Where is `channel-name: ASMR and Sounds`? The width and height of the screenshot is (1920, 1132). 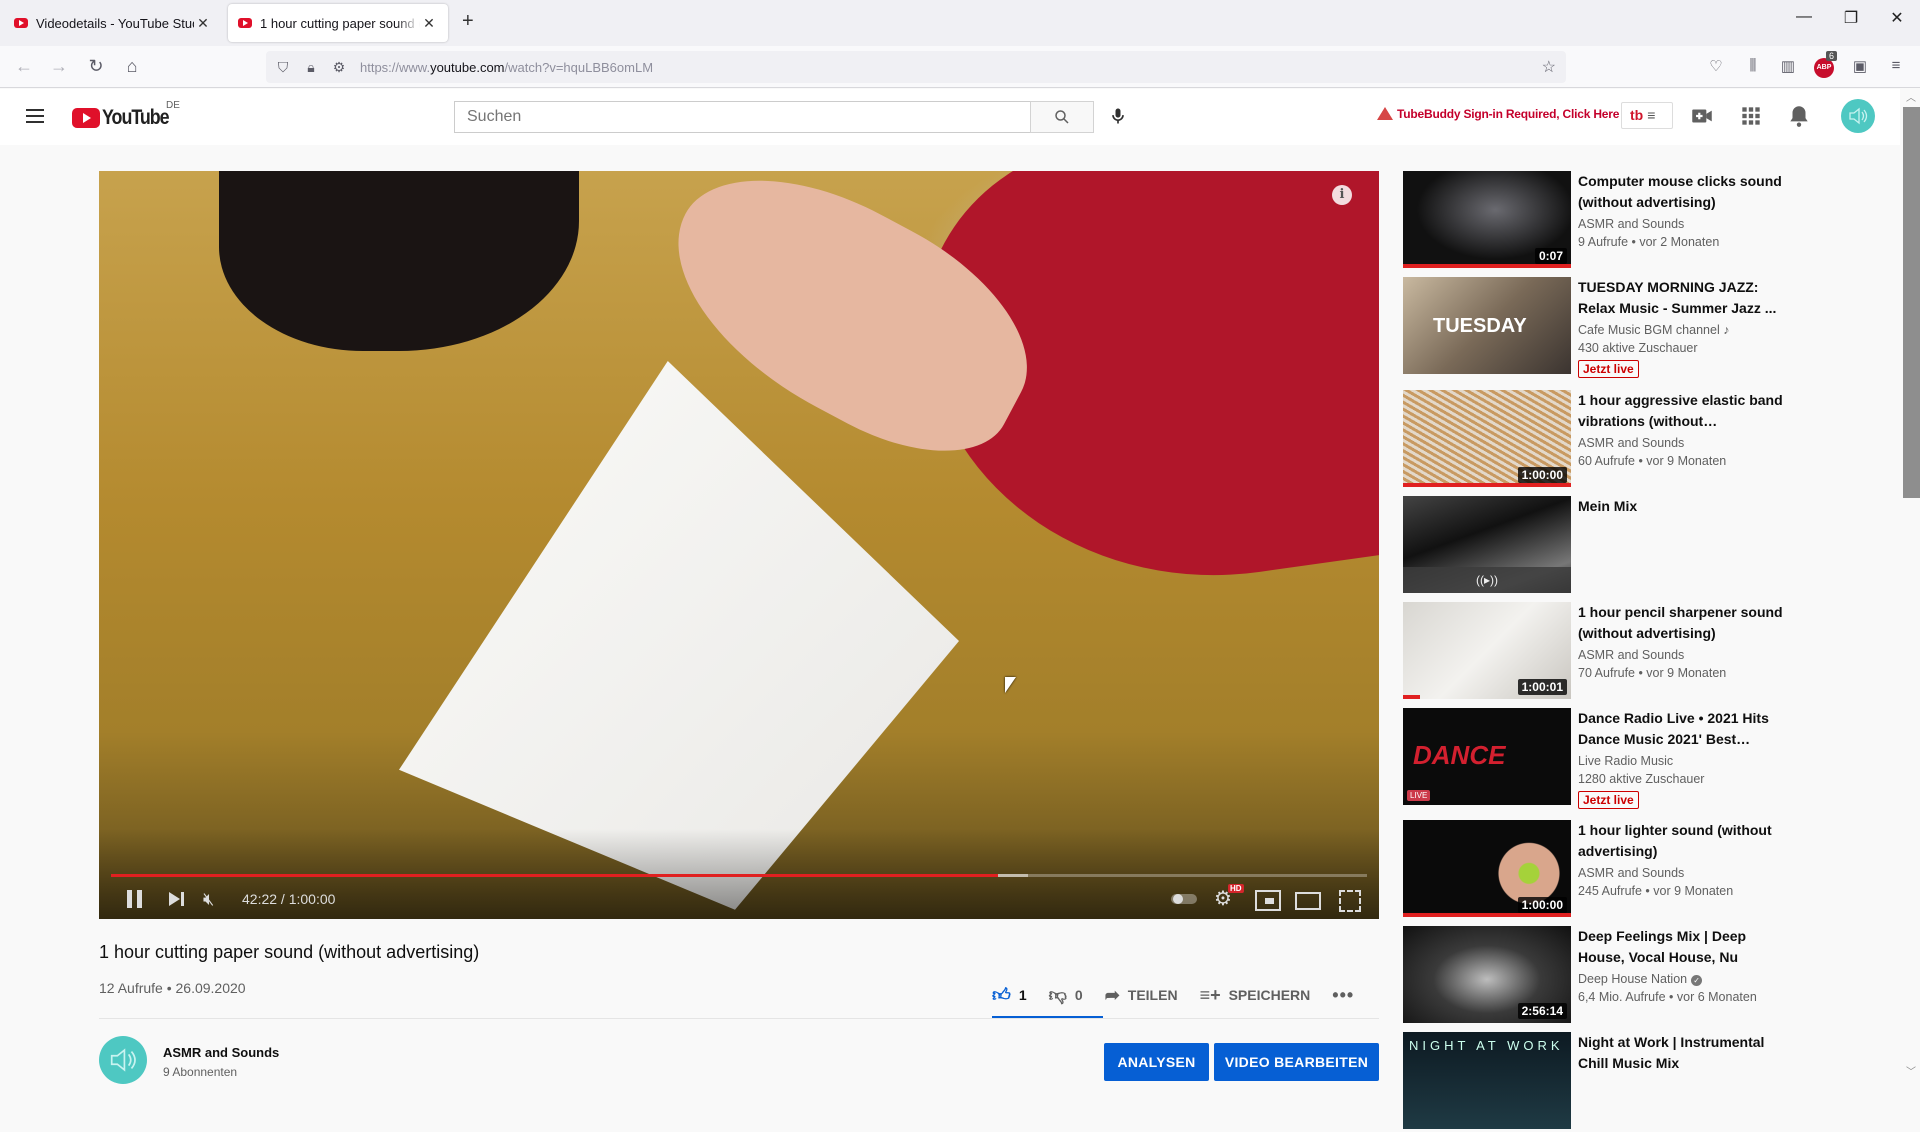 channel-name: ASMR and Sounds is located at coordinates (221, 1052).